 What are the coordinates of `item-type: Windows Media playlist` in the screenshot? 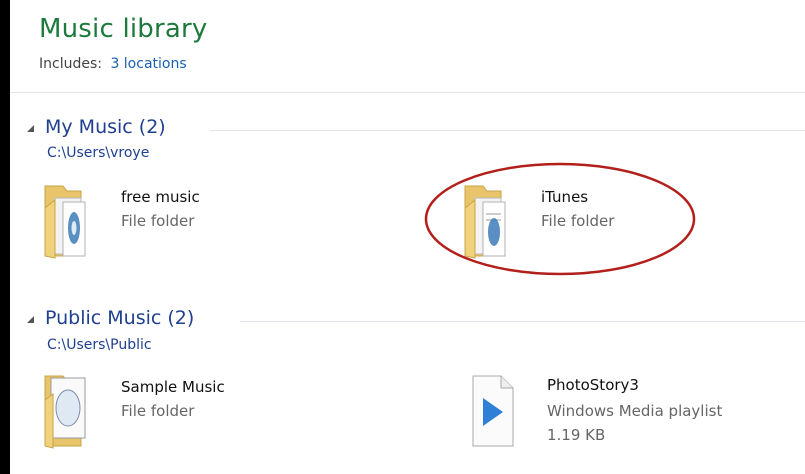 It's located at (635, 411).